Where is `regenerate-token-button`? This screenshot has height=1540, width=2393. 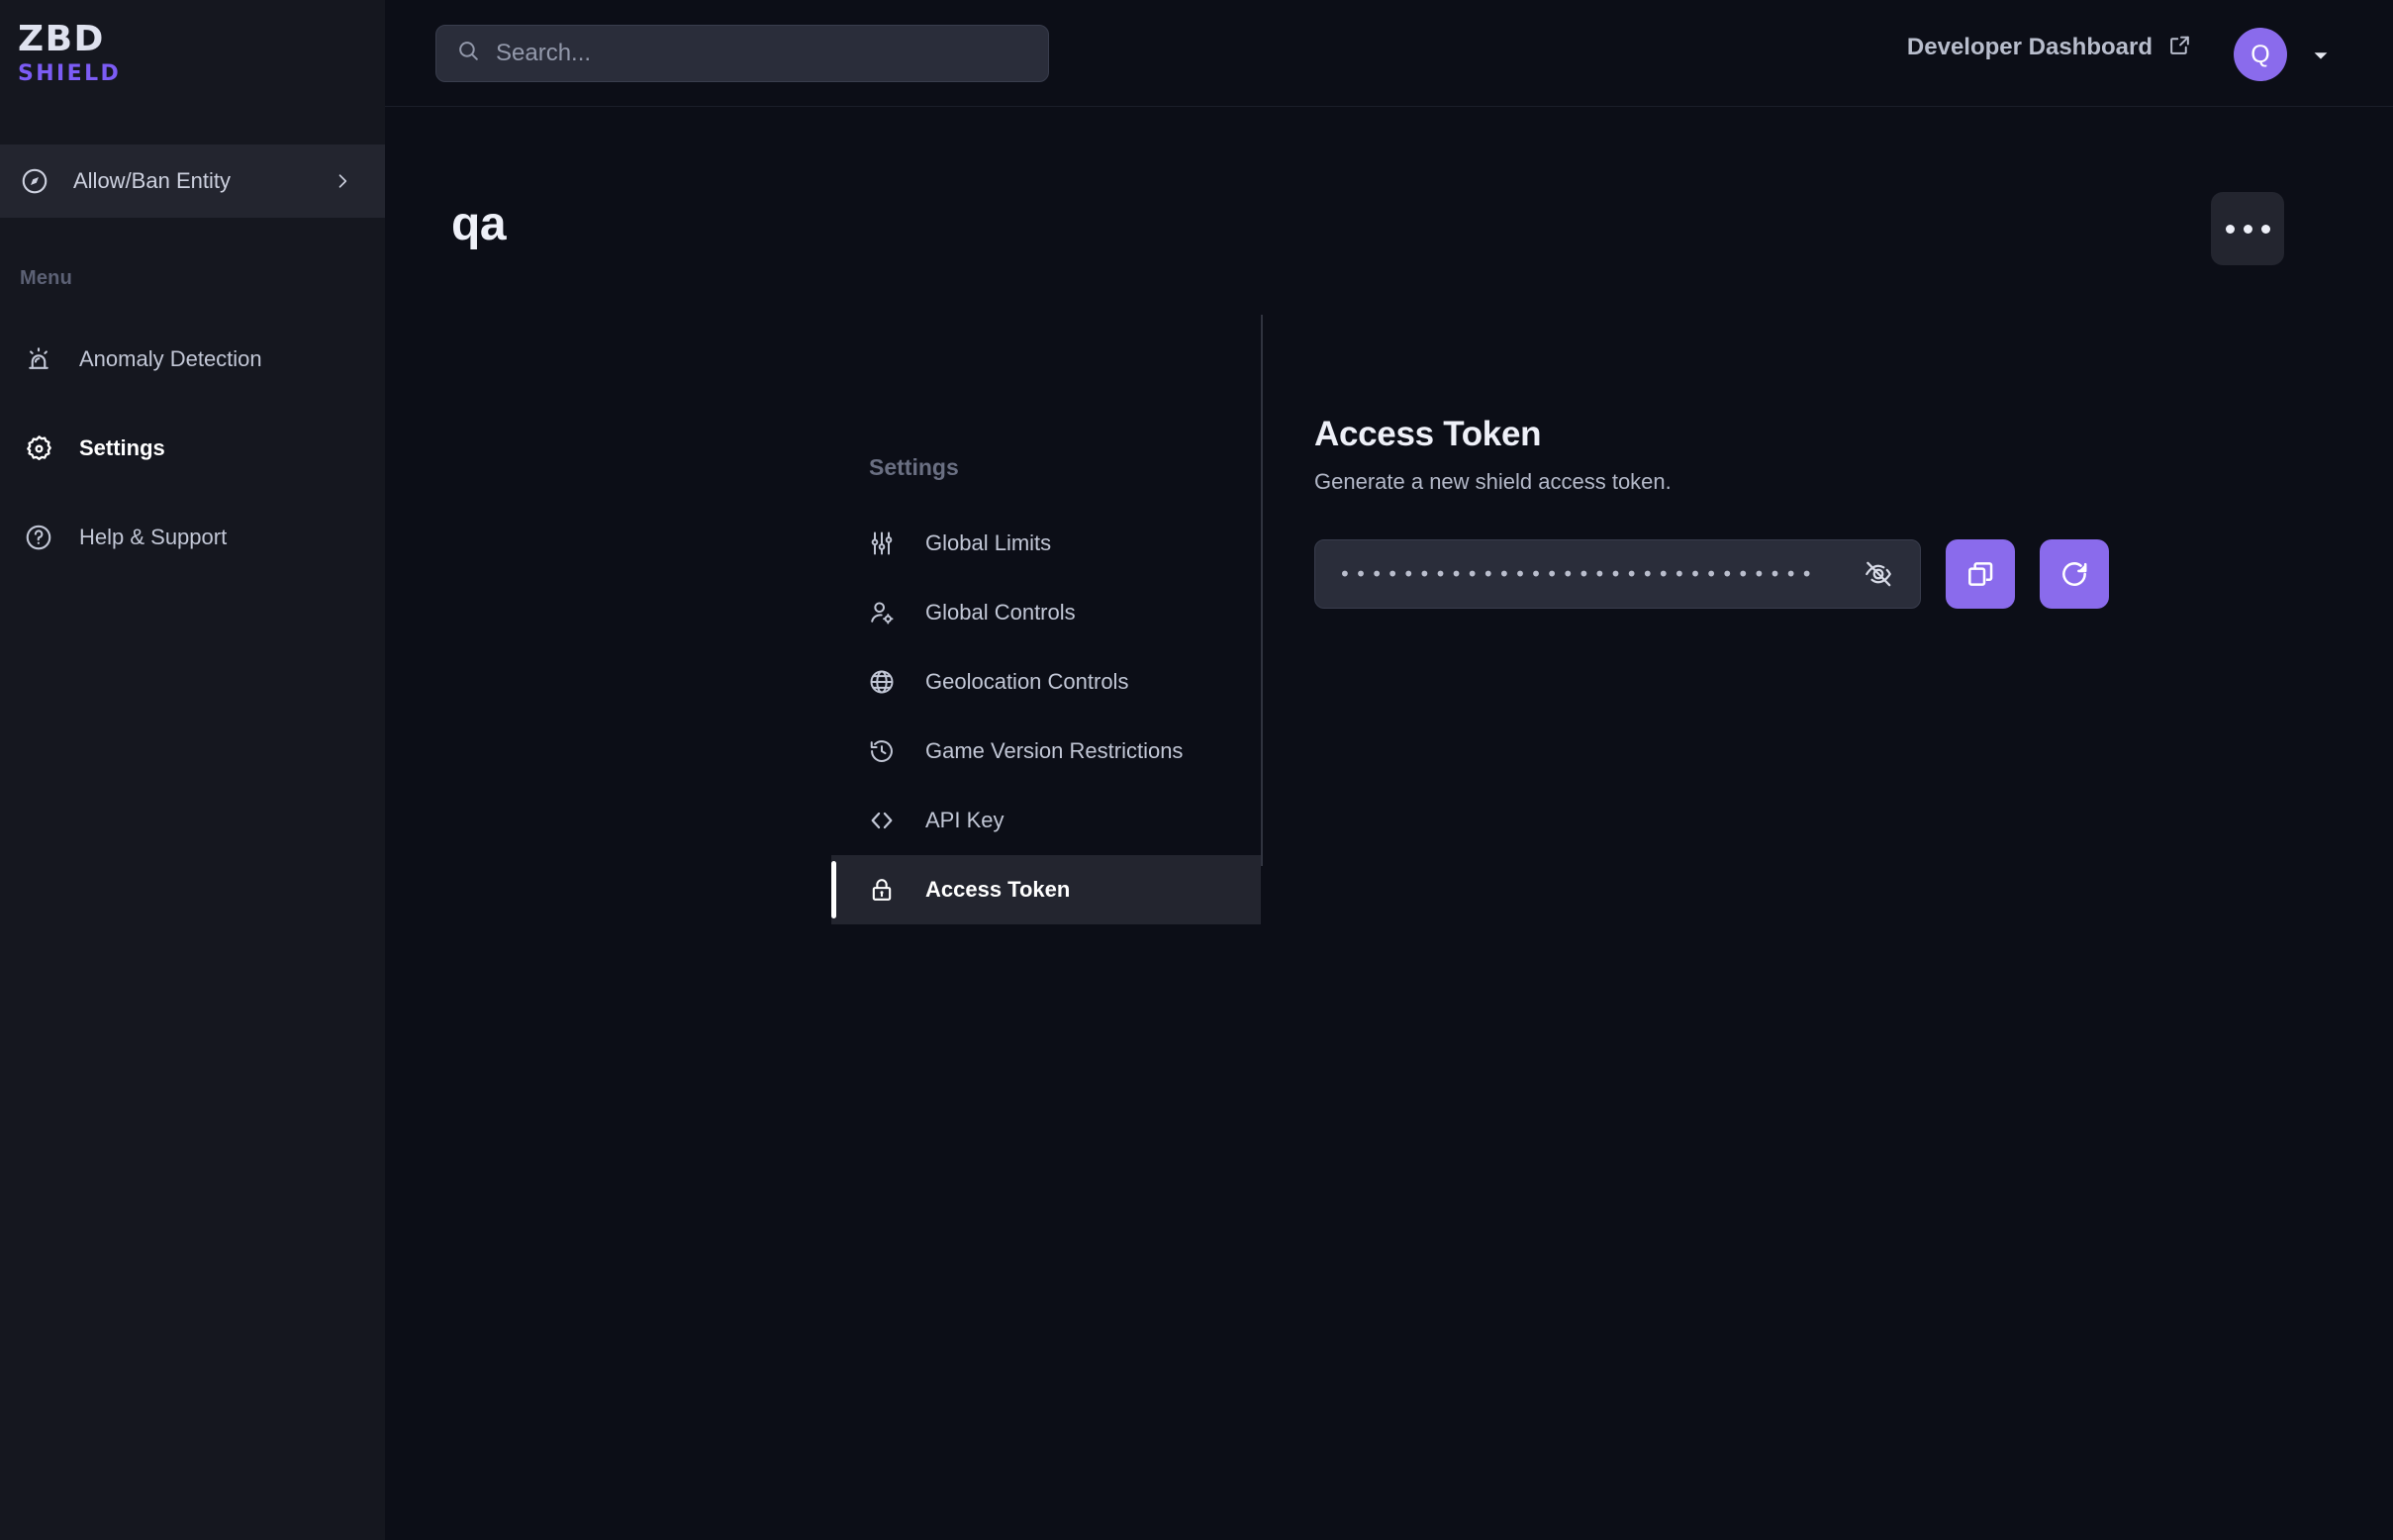 regenerate-token-button is located at coordinates (2074, 574).